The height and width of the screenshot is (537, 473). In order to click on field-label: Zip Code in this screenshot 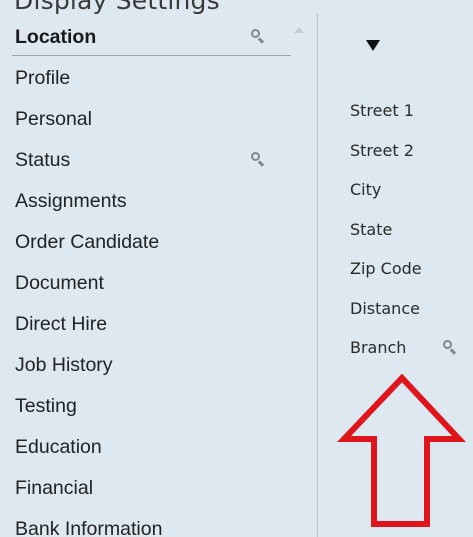, I will do `click(386, 268)`.